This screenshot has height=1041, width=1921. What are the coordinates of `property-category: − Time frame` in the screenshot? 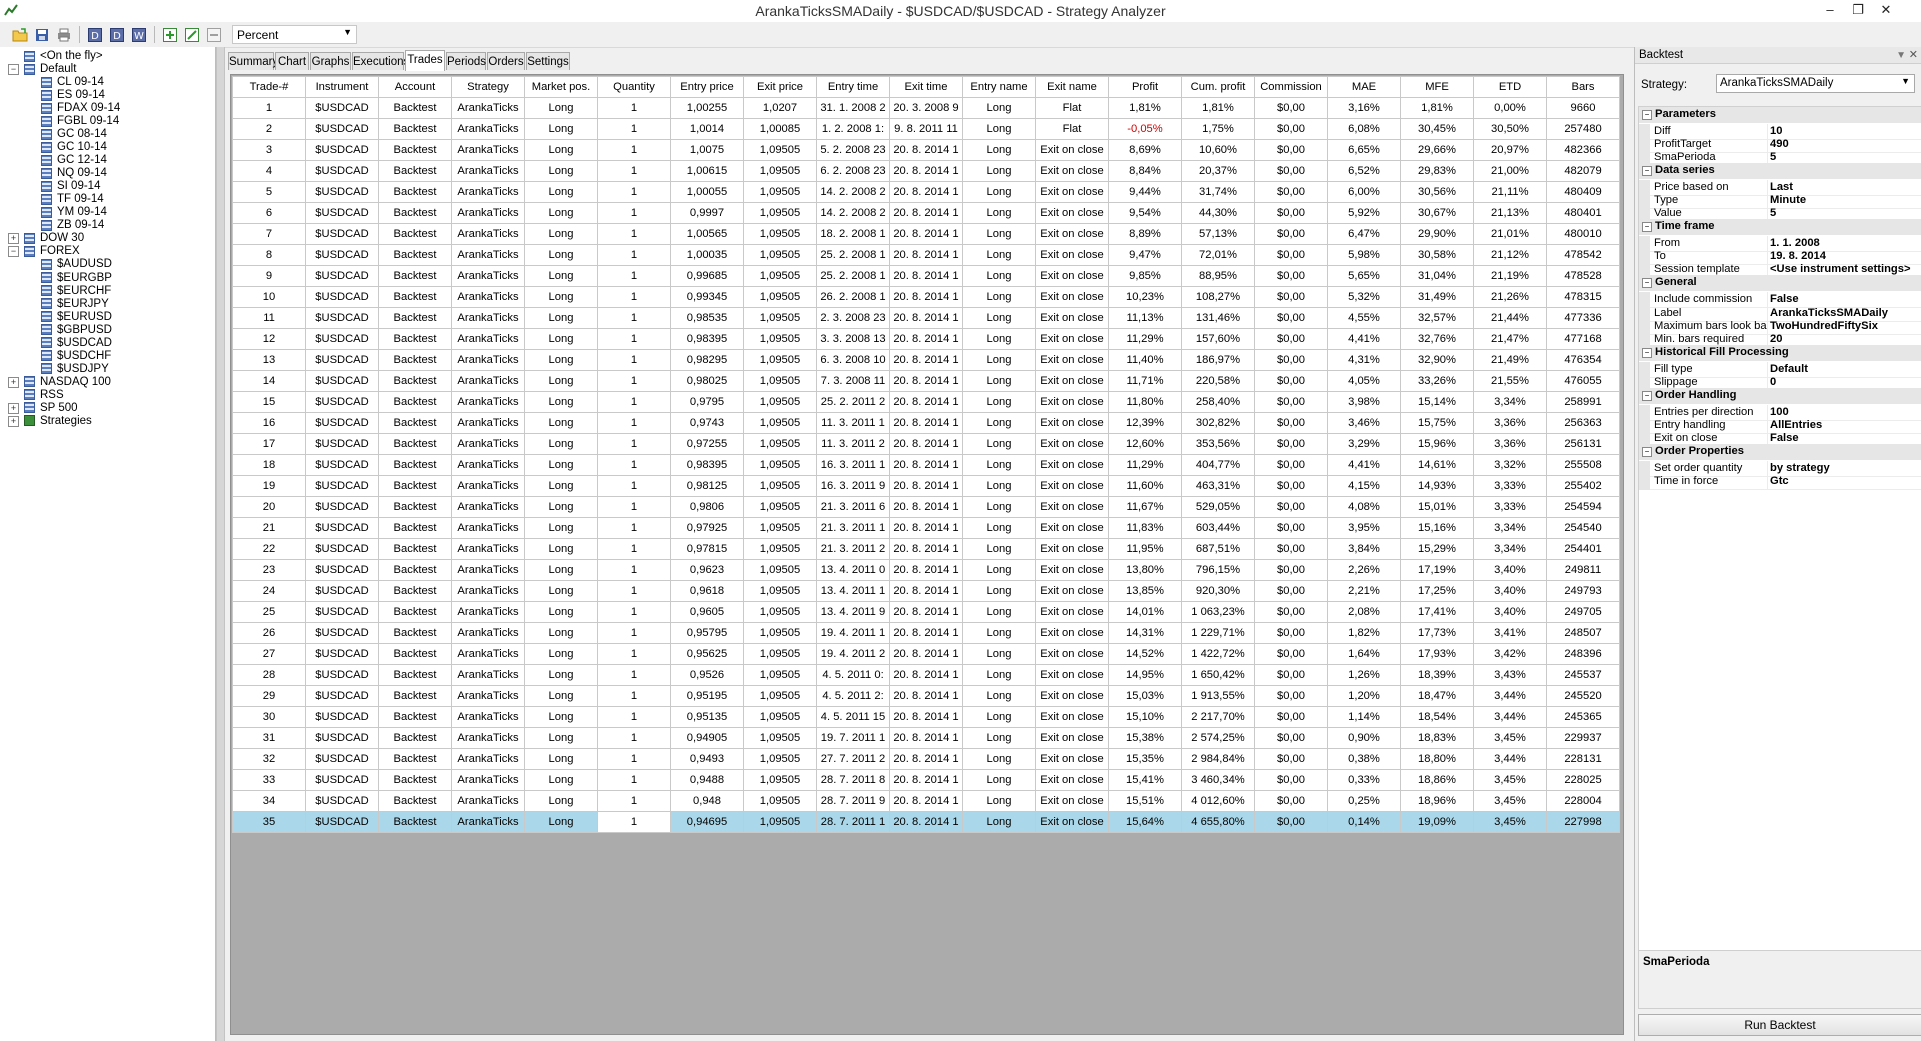 It's located at (1780, 227).